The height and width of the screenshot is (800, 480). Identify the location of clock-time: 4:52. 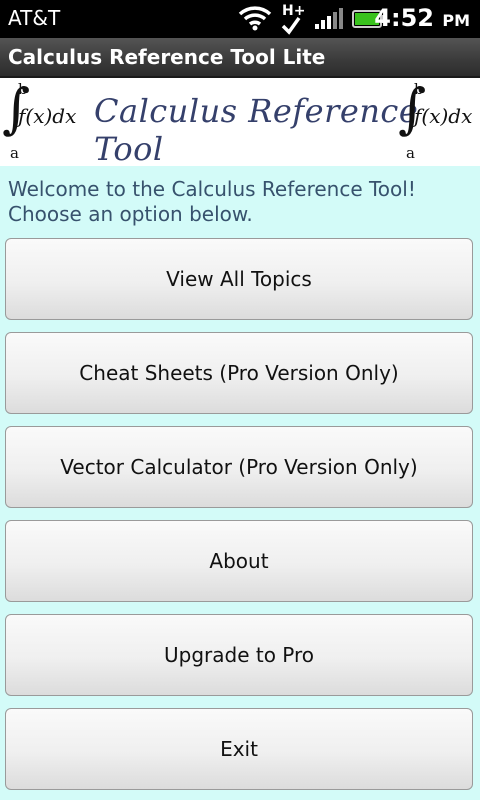
(404, 18).